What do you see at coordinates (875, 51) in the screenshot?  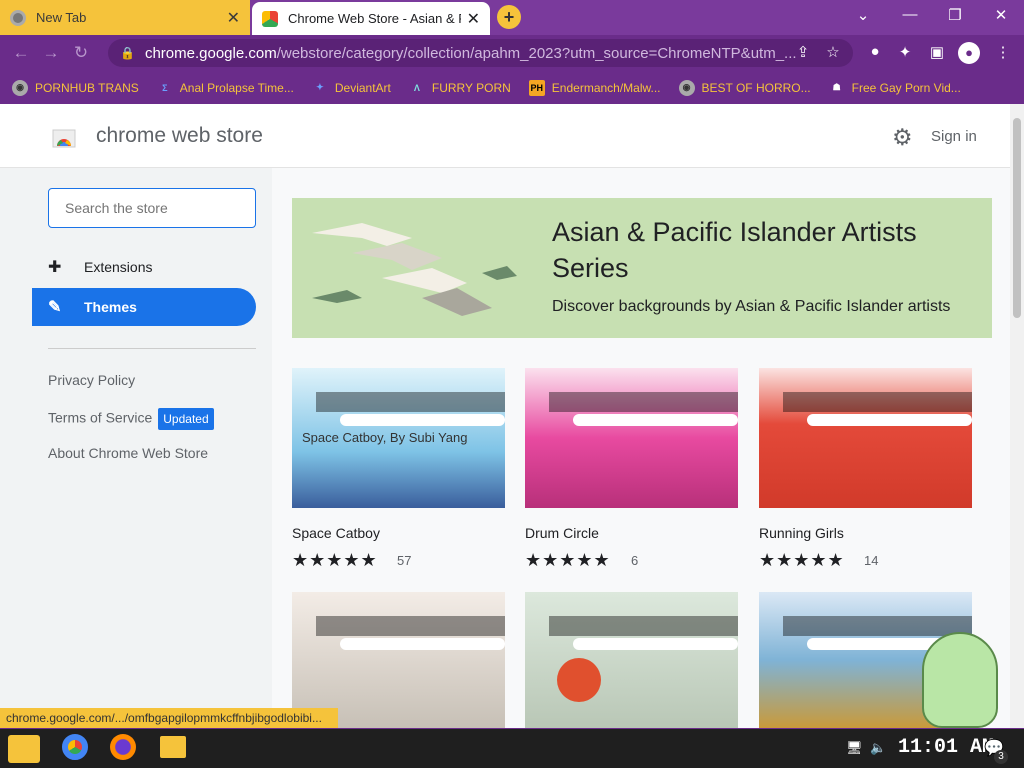 I see `extension-avatar-icon: ●` at bounding box center [875, 51].